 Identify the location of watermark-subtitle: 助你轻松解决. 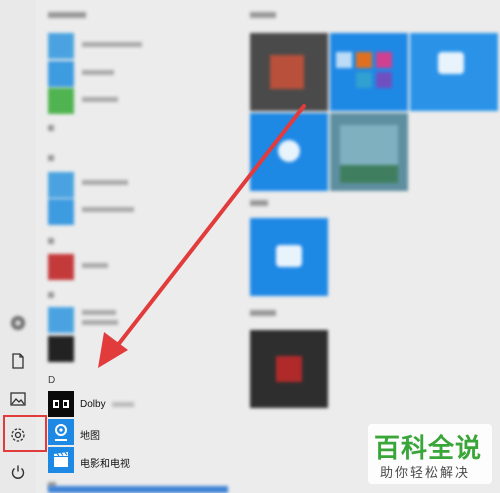
(425, 473).